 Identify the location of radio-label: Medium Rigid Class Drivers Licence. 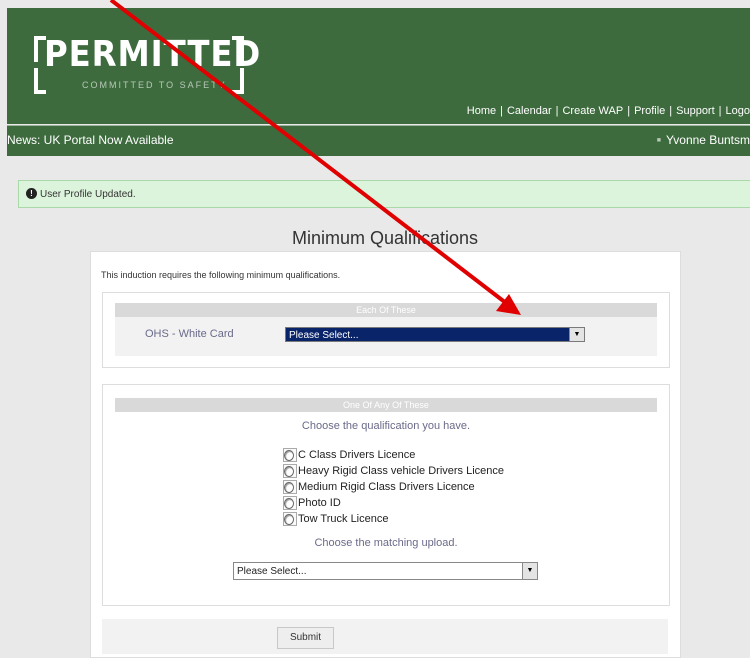
(386, 487).